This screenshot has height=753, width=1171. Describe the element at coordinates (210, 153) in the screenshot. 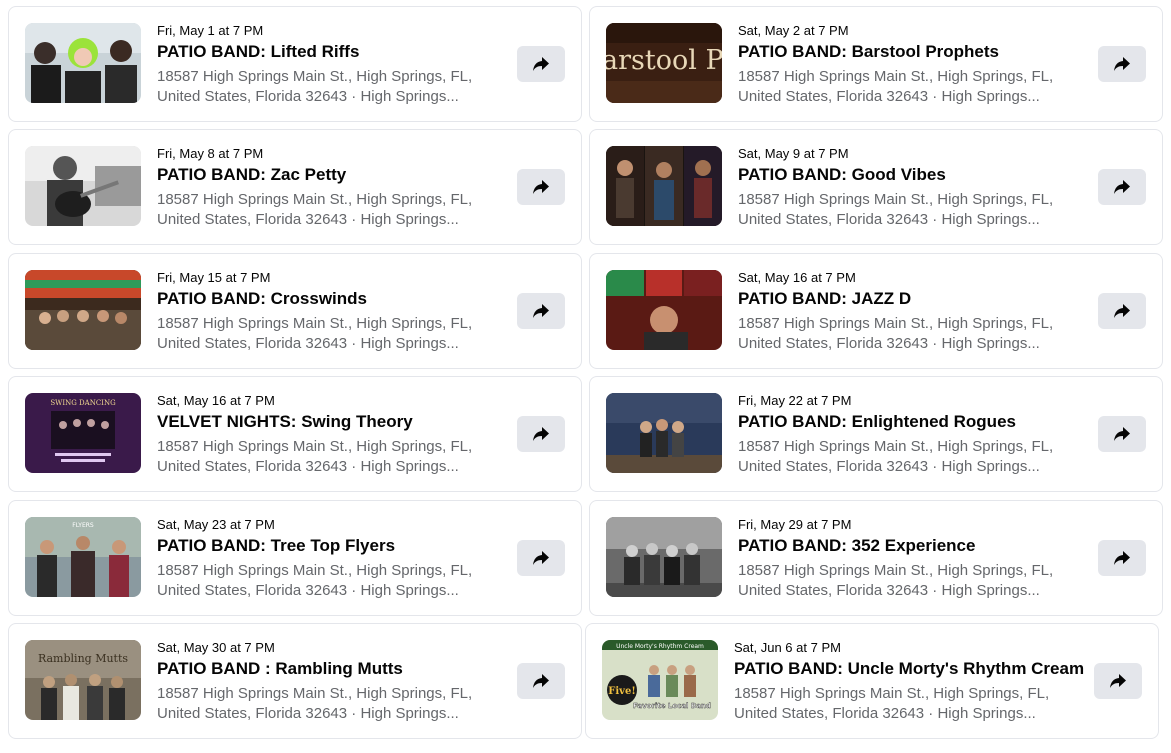

I see `event-date: Fri, May 8 at 7 PM` at that location.